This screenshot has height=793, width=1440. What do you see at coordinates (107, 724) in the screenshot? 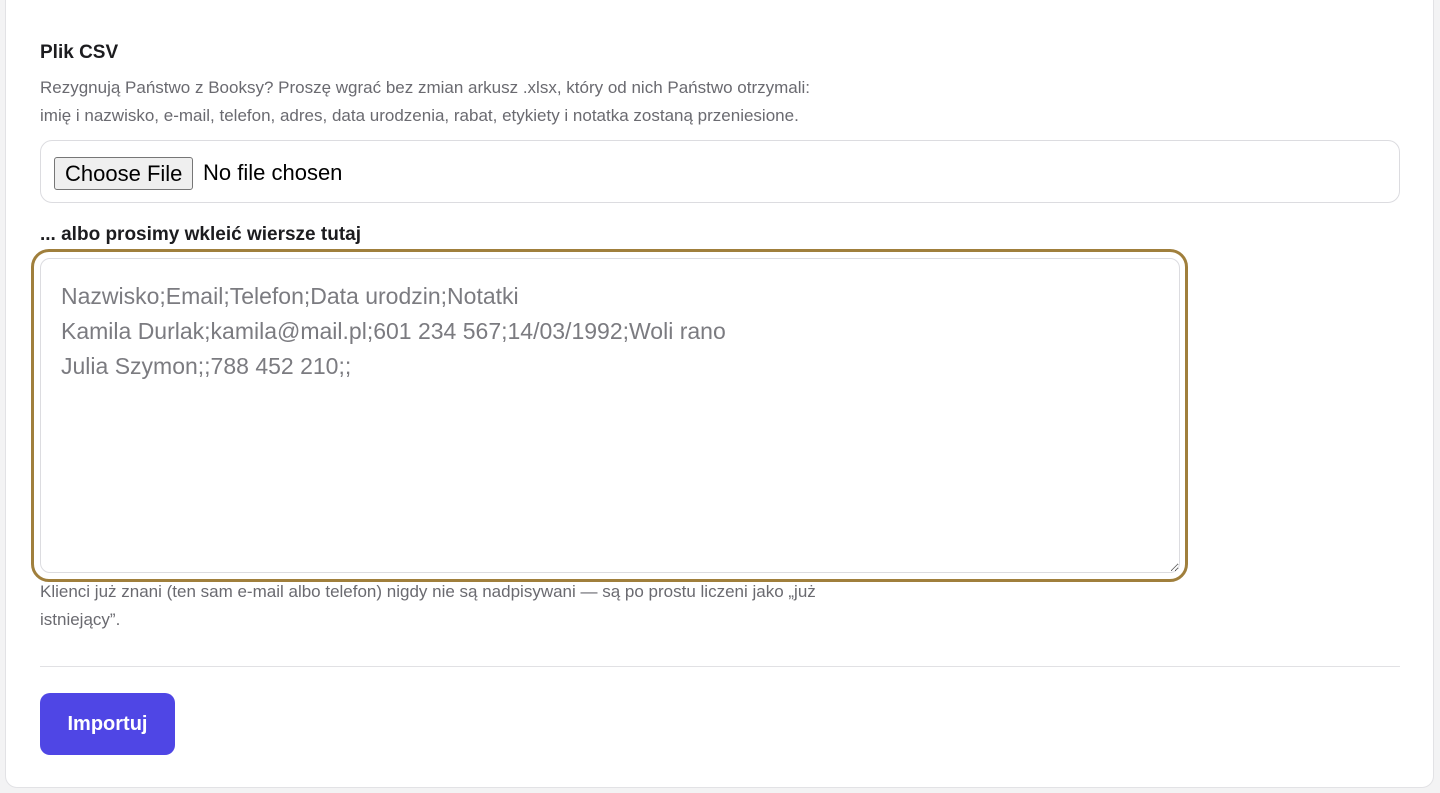
I see `import-button: Importuj` at bounding box center [107, 724].